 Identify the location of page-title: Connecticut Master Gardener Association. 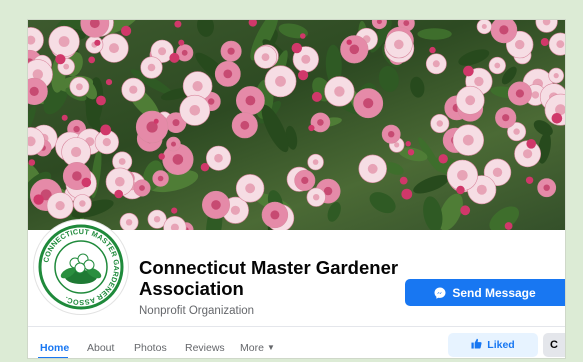
(269, 278).